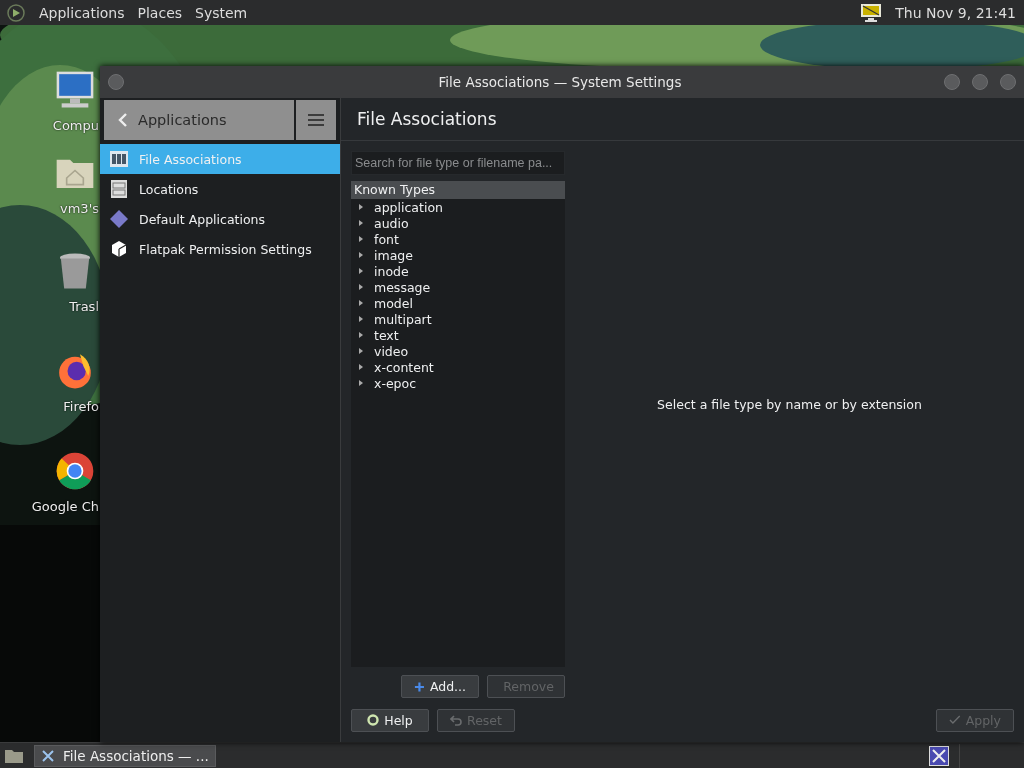  I want to click on tree-item: font, so click(386, 239).